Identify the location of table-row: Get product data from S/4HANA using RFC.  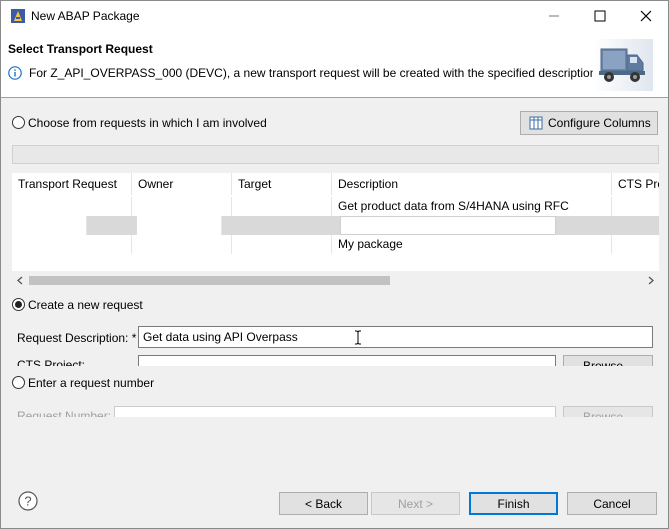
(335, 206).